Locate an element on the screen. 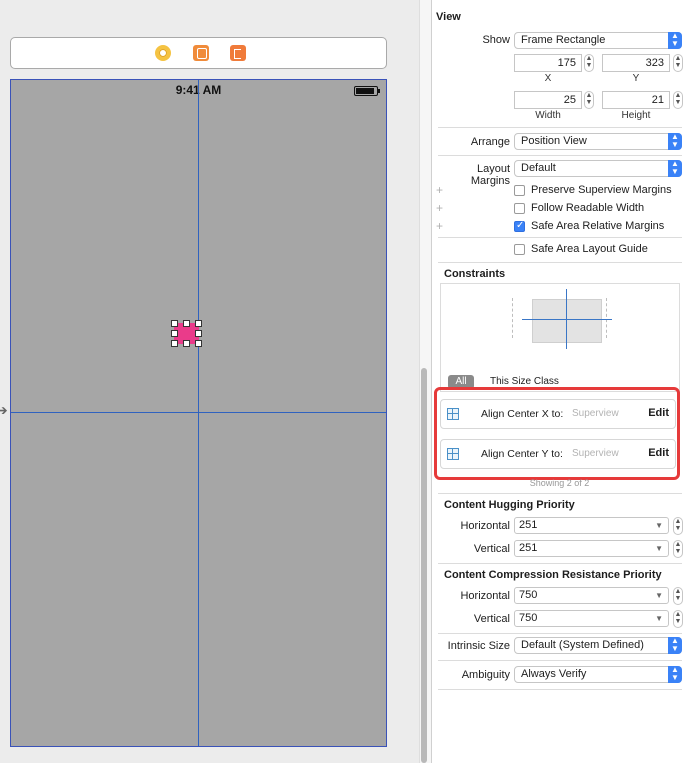 The width and height of the screenshot is (688, 763). arrange-popup: Position View ▲ ▼ is located at coordinates (598, 141).